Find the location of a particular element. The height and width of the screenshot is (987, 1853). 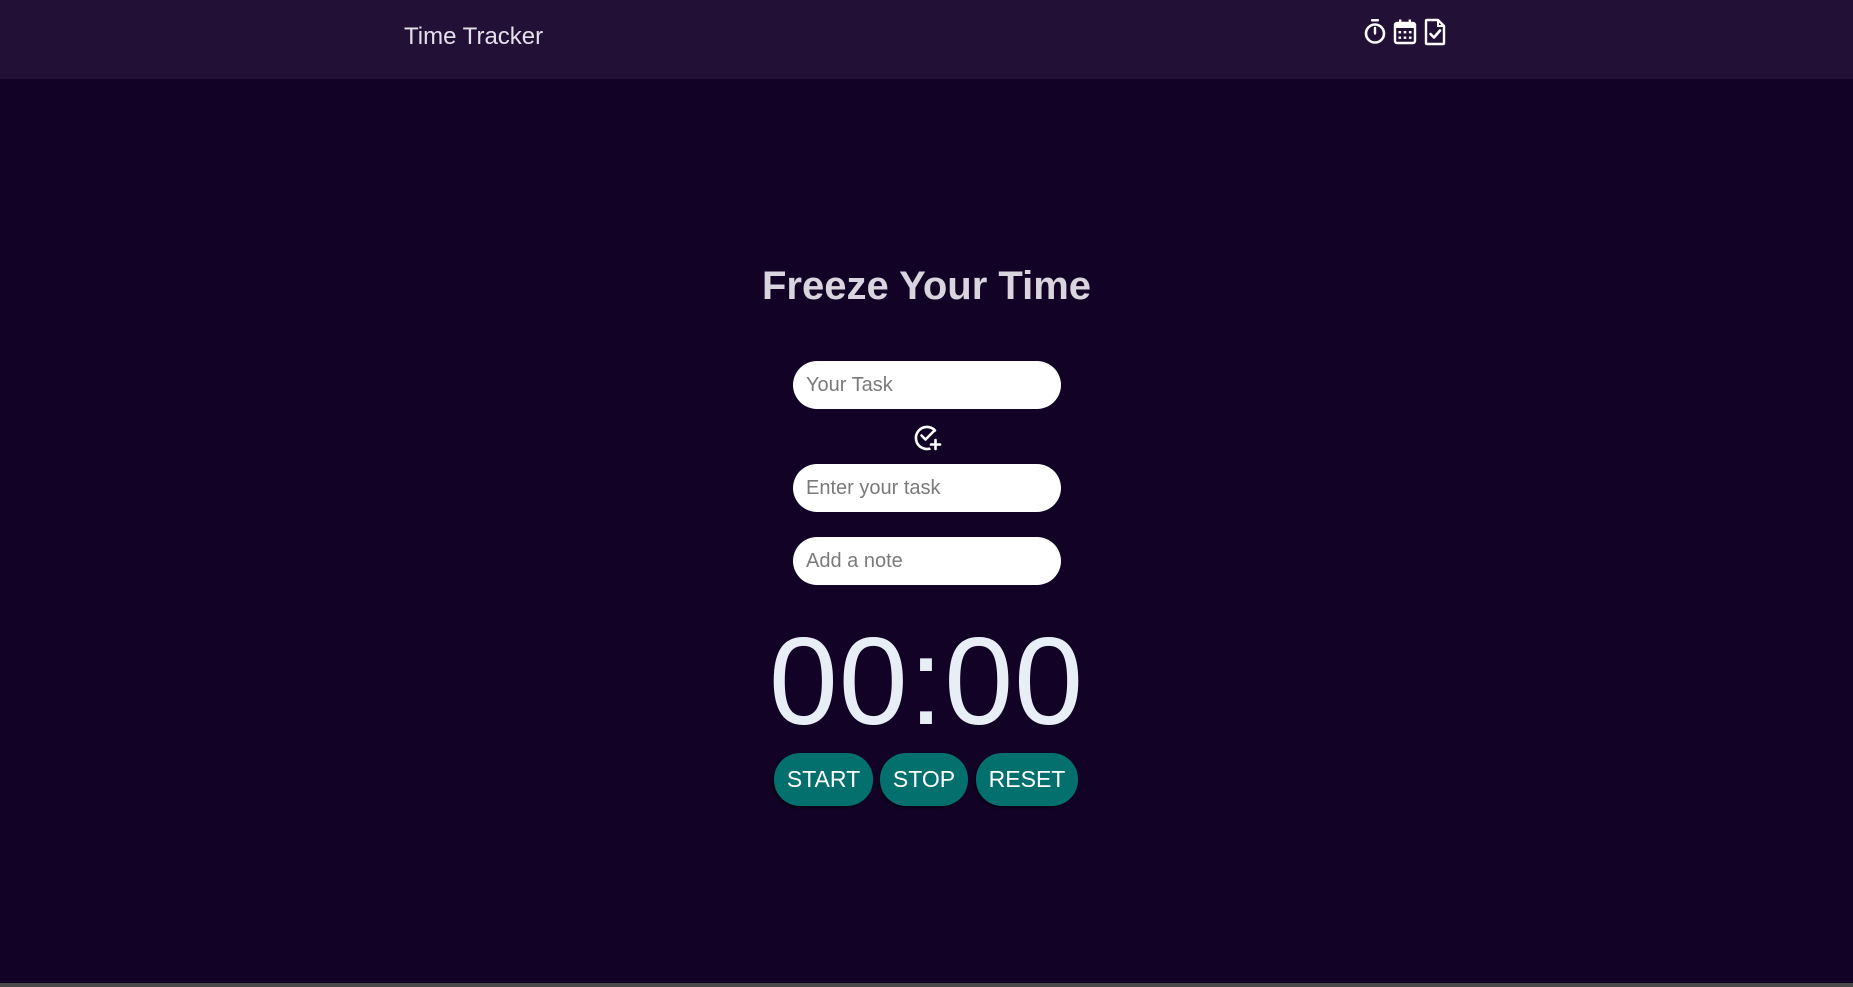

page-heading: Freeze Your Time is located at coordinates (926, 286).